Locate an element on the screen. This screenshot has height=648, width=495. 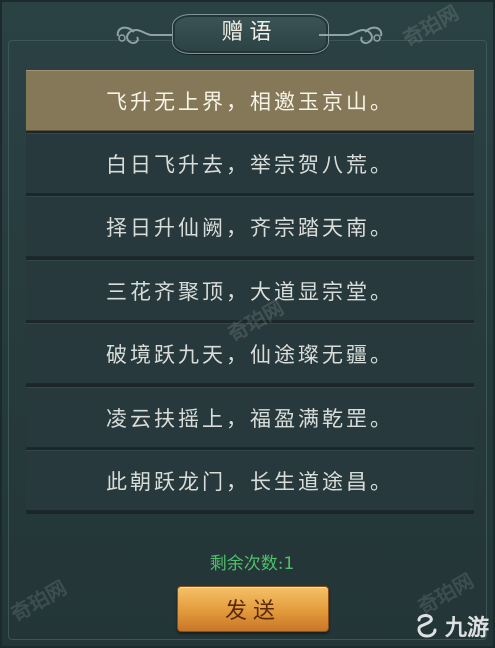
brand-watermark: 九游 is located at coordinates (451, 626).